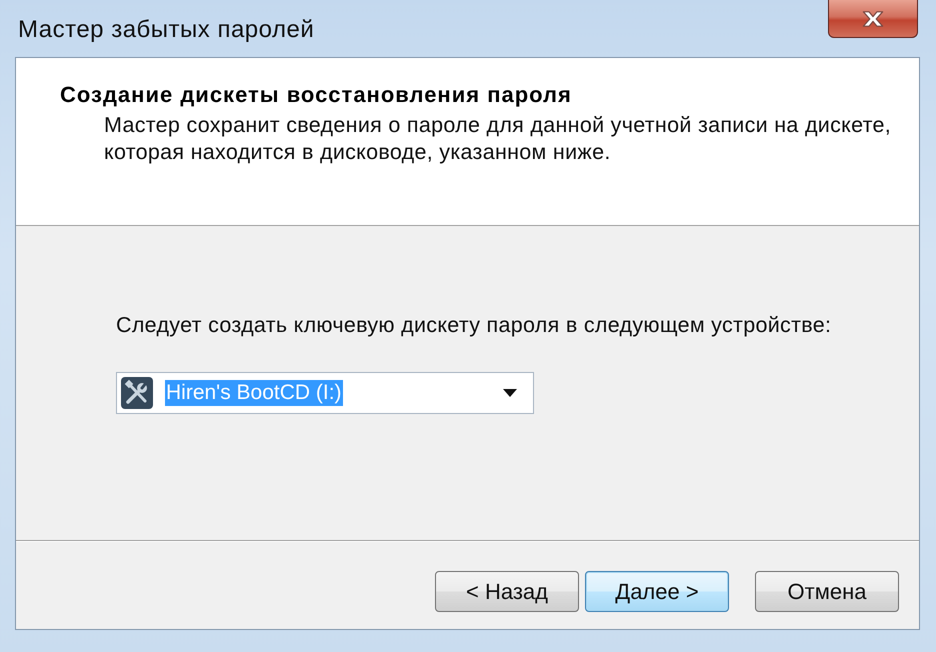 This screenshot has height=652, width=936. Describe the element at coordinates (498, 139) in the screenshot. I see `page-description: Мастер сохранит сведения о пароле для данной учетной записи на дискете, которая находится в дисководе, указанном ниже.` at that location.